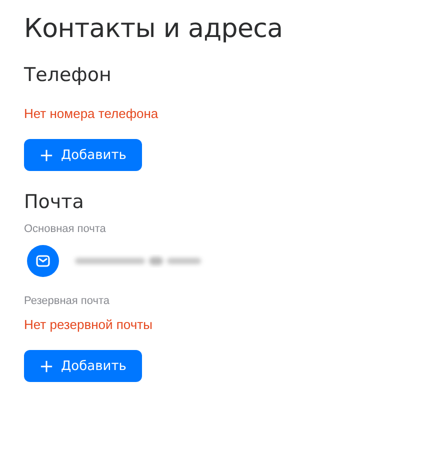 This screenshot has height=475, width=443. Describe the element at coordinates (68, 75) in the screenshot. I see `section-heading: Телефон` at that location.